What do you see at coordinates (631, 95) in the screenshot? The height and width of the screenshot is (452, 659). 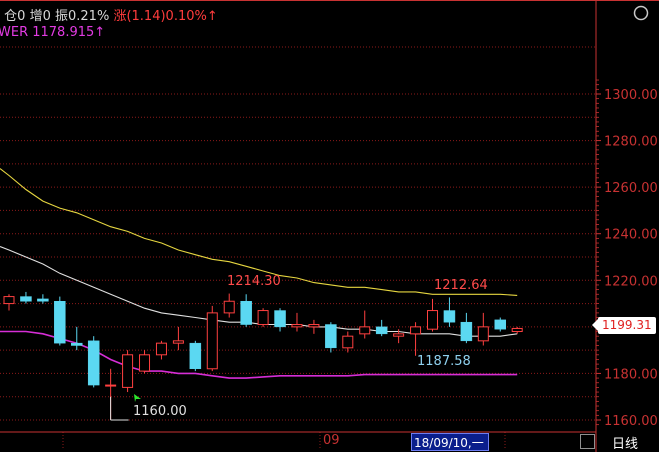 I see `price-label: 1300.00` at bounding box center [631, 95].